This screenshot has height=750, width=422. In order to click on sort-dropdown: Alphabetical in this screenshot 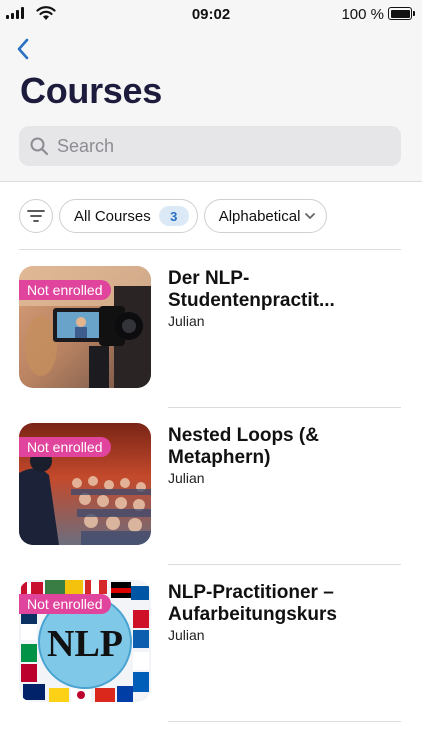, I will do `click(265, 216)`.